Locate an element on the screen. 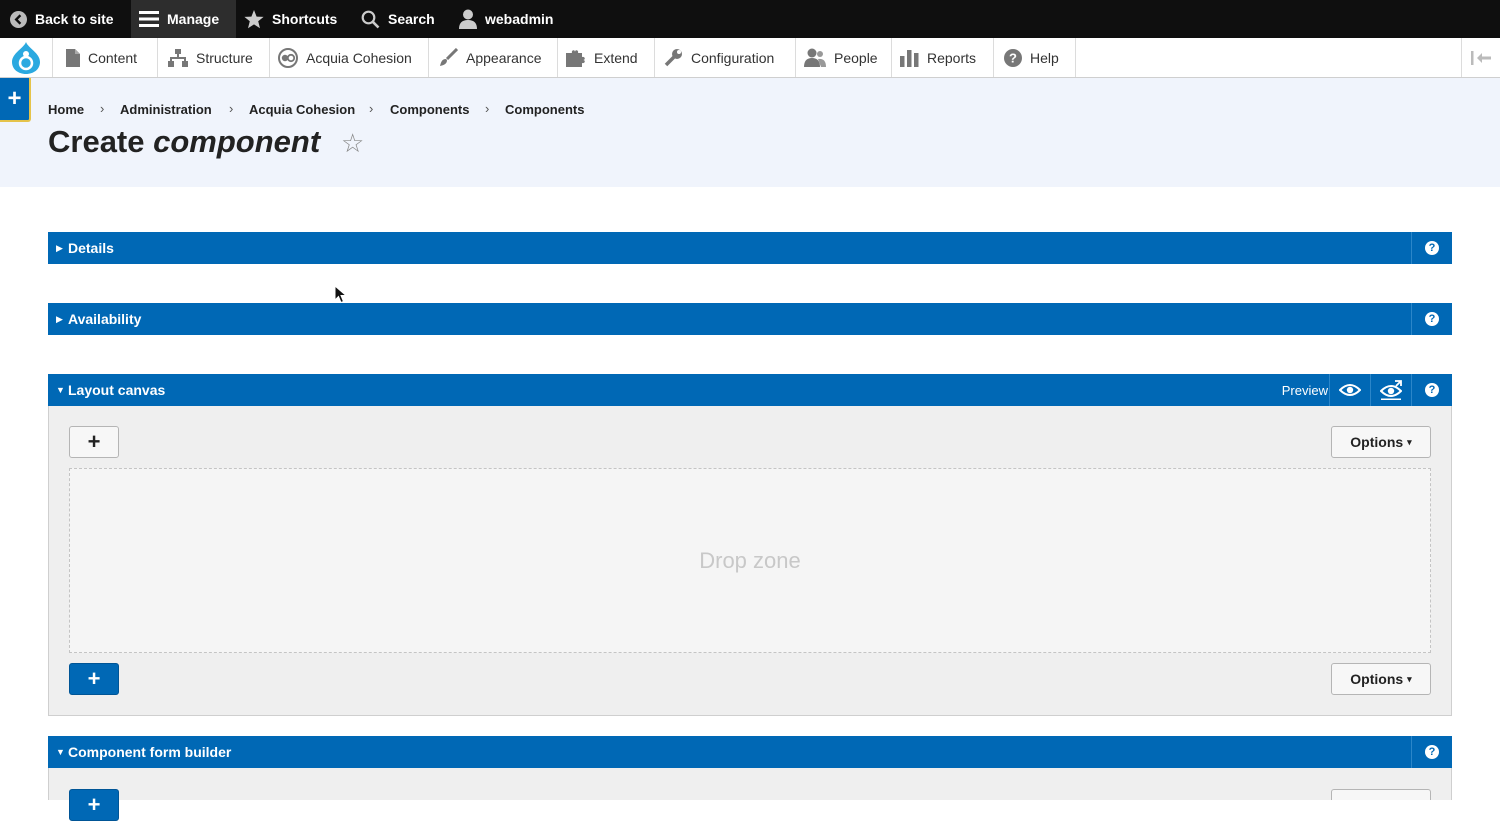 The height and width of the screenshot is (821, 1500). options-dropdown-bottom: Options ▾ is located at coordinates (1381, 679).